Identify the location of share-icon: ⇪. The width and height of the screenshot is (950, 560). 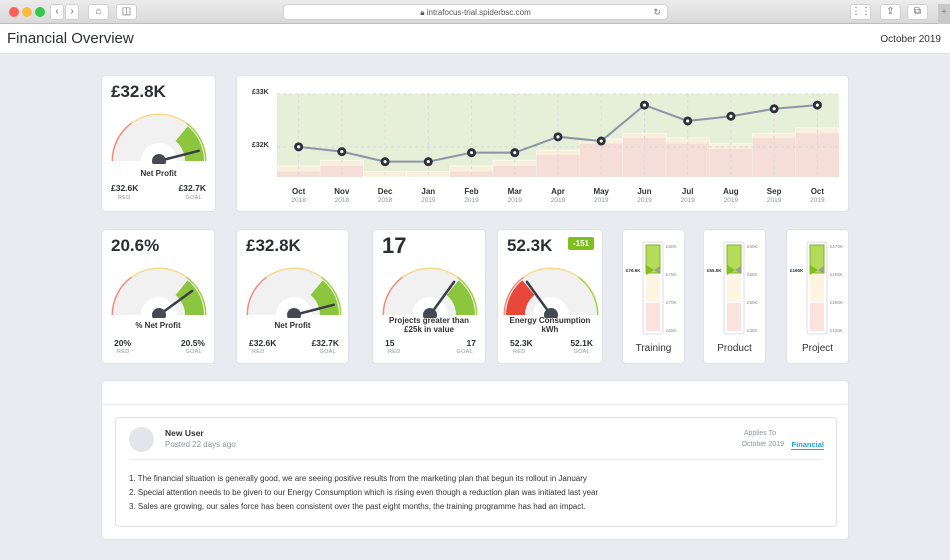
(890, 11).